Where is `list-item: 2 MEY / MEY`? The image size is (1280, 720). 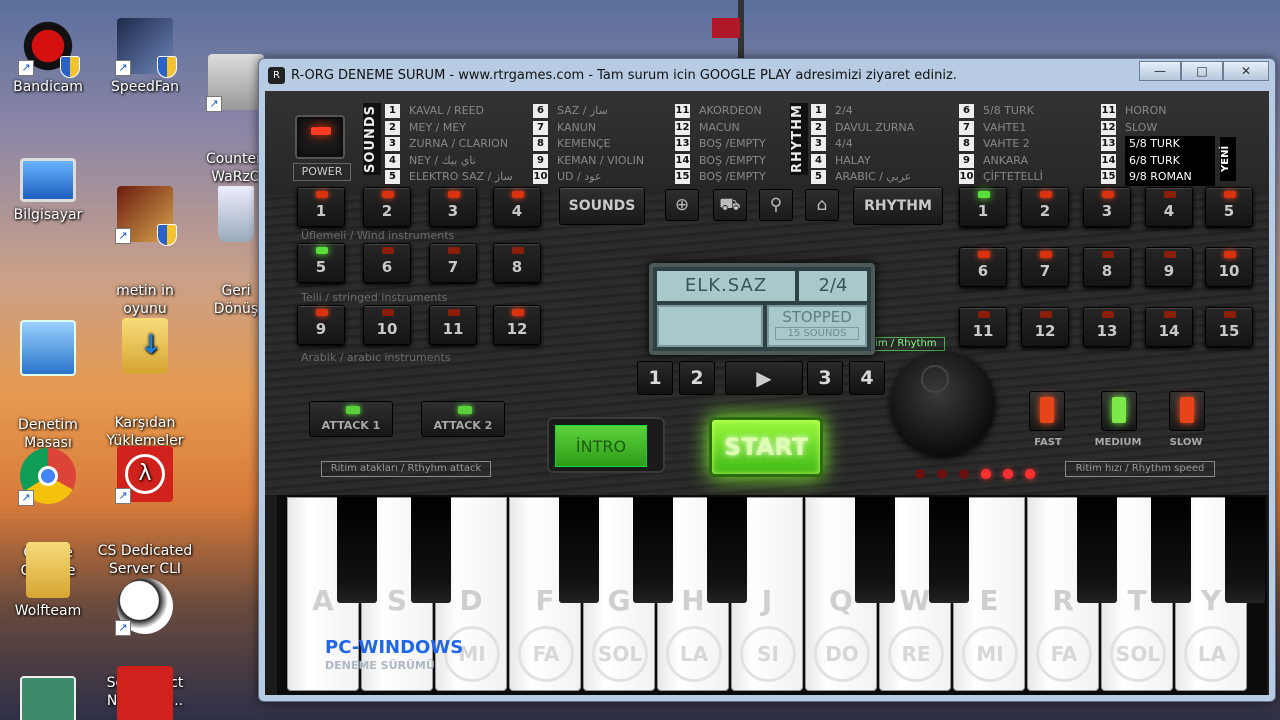
list-item: 2 MEY / MEY is located at coordinates (449, 128).